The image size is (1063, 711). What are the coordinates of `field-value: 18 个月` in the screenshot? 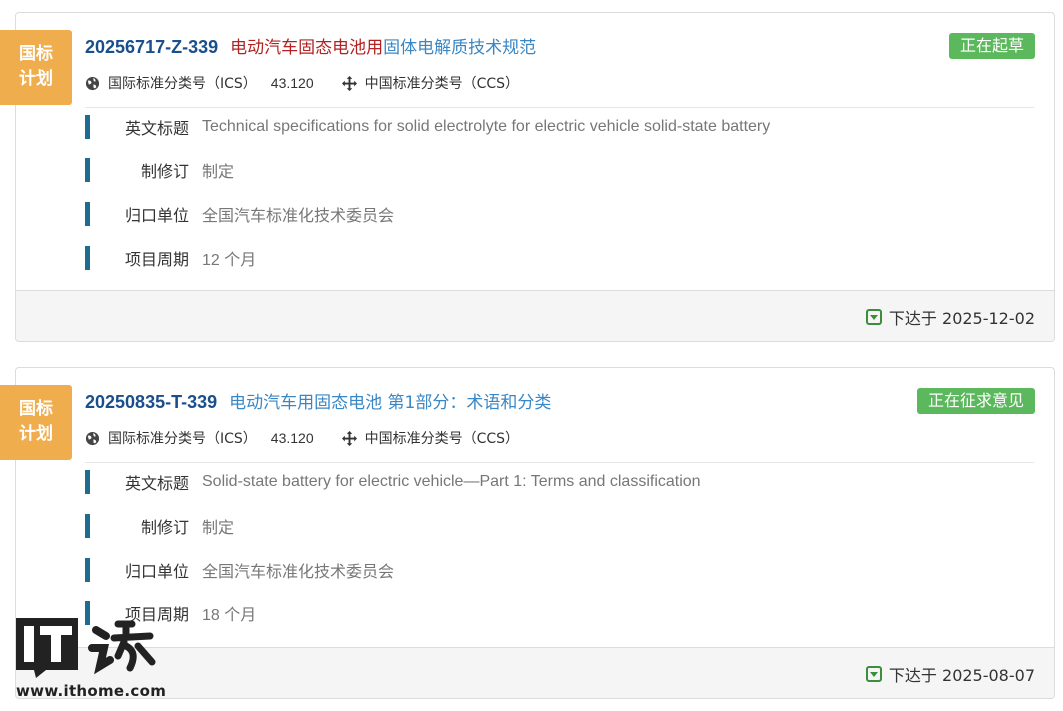 It's located at (229, 615).